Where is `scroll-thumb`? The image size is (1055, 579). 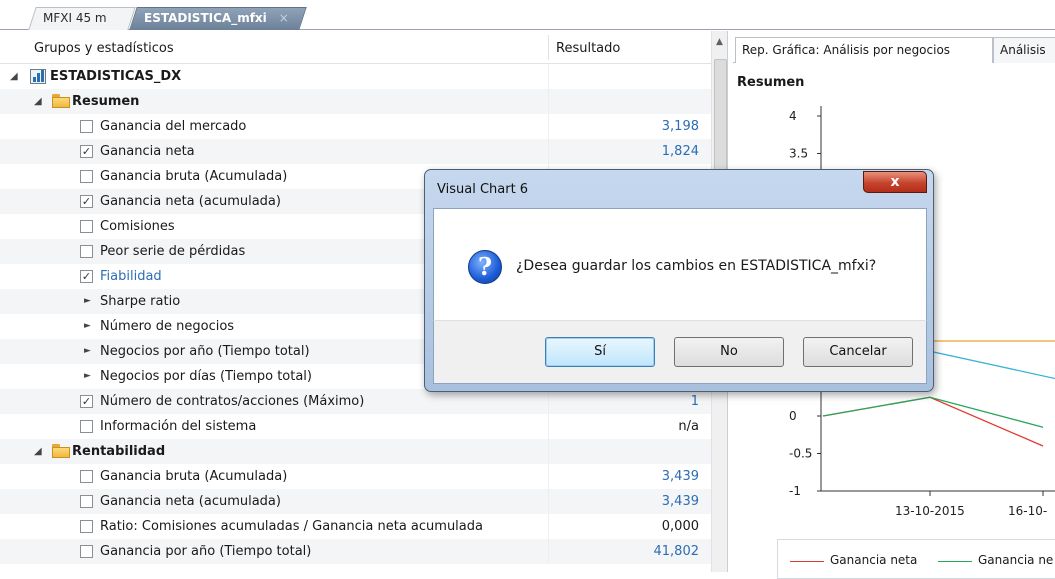
scroll-thumb is located at coordinates (720, 119).